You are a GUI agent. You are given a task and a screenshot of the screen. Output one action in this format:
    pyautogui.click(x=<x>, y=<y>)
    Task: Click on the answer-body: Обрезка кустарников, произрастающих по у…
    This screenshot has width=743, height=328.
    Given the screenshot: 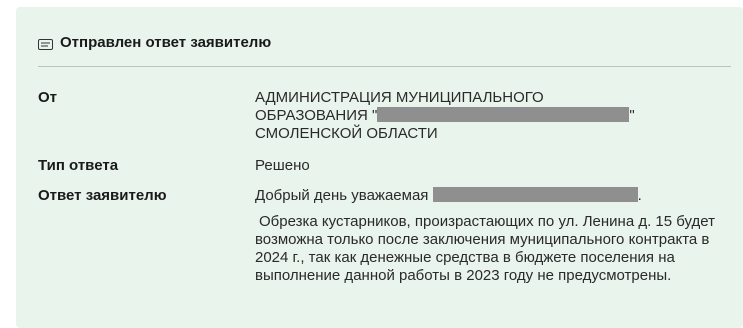 What is the action you would take?
    pyautogui.click(x=485, y=248)
    